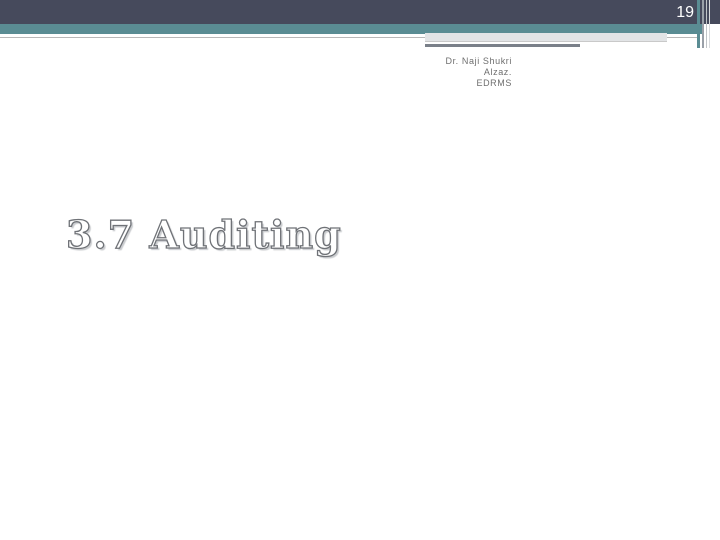  What do you see at coordinates (494, 83) in the screenshot?
I see `course-code: EDRMS` at bounding box center [494, 83].